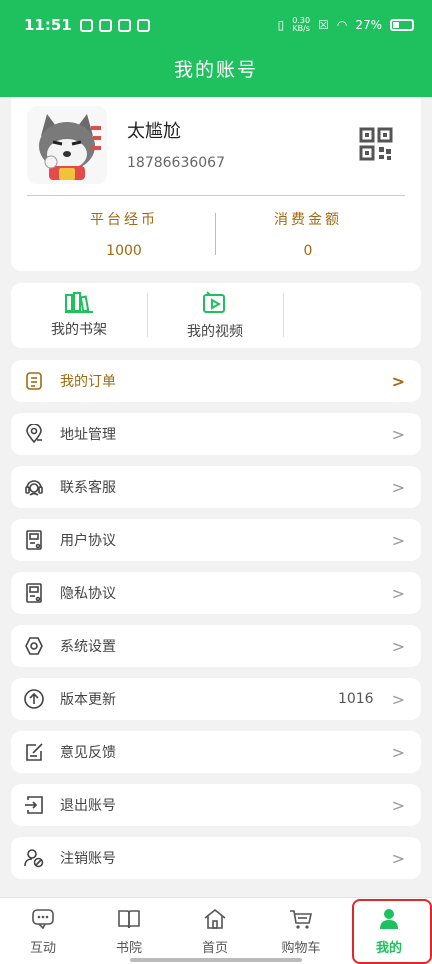  Describe the element at coordinates (301, 948) in the screenshot. I see `tab-label: 购物车` at that location.